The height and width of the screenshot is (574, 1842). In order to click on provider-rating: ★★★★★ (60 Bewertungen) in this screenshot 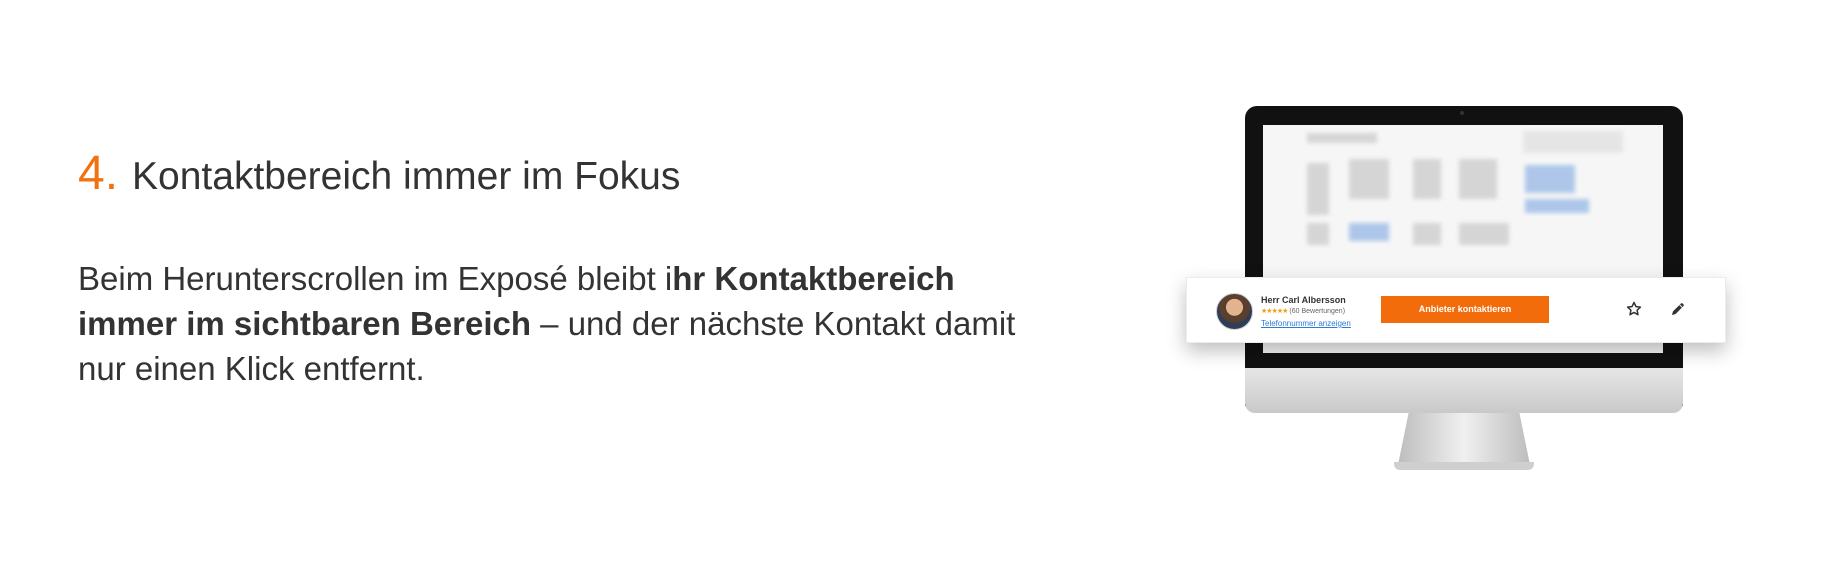, I will do `click(1303, 311)`.